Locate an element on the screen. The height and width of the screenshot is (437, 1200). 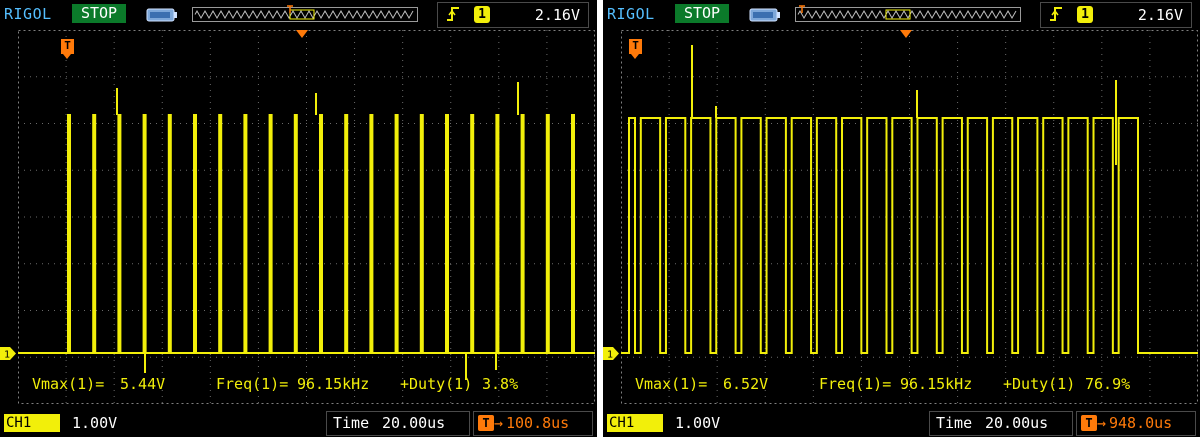
vmax-value: 5.44V is located at coordinates (143, 384).